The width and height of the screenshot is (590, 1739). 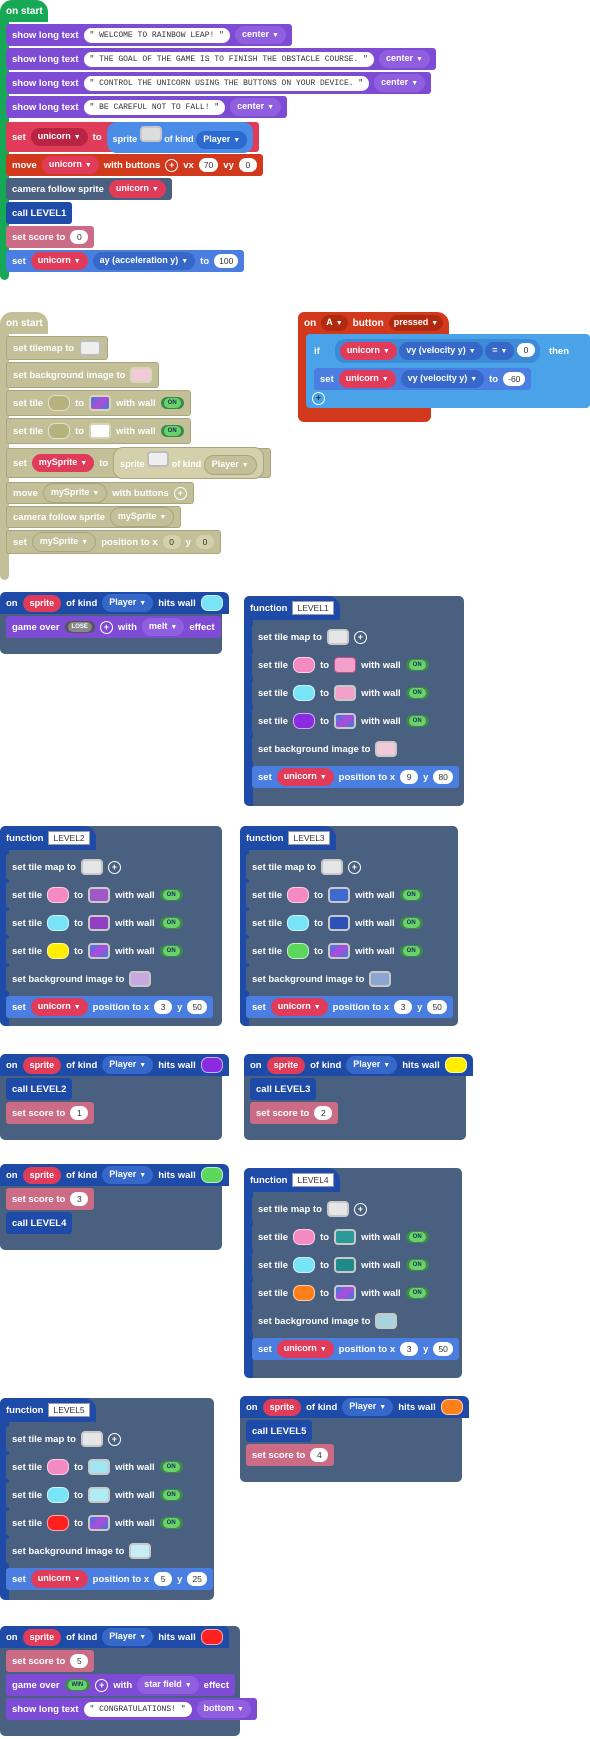 I want to click on score-value: 3, so click(x=79, y=1199).